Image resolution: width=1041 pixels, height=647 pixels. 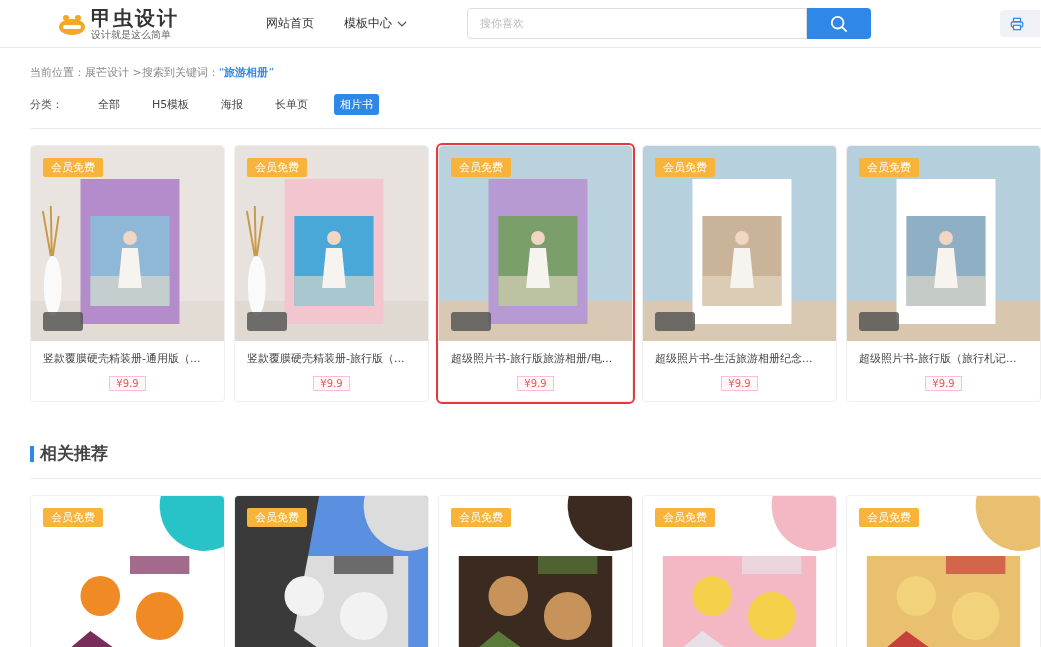 What do you see at coordinates (127, 273) in the screenshot?
I see `template-card: 会员免费 竖款覆膜硬壳精装册-通用版（... ¥9.9` at bounding box center [127, 273].